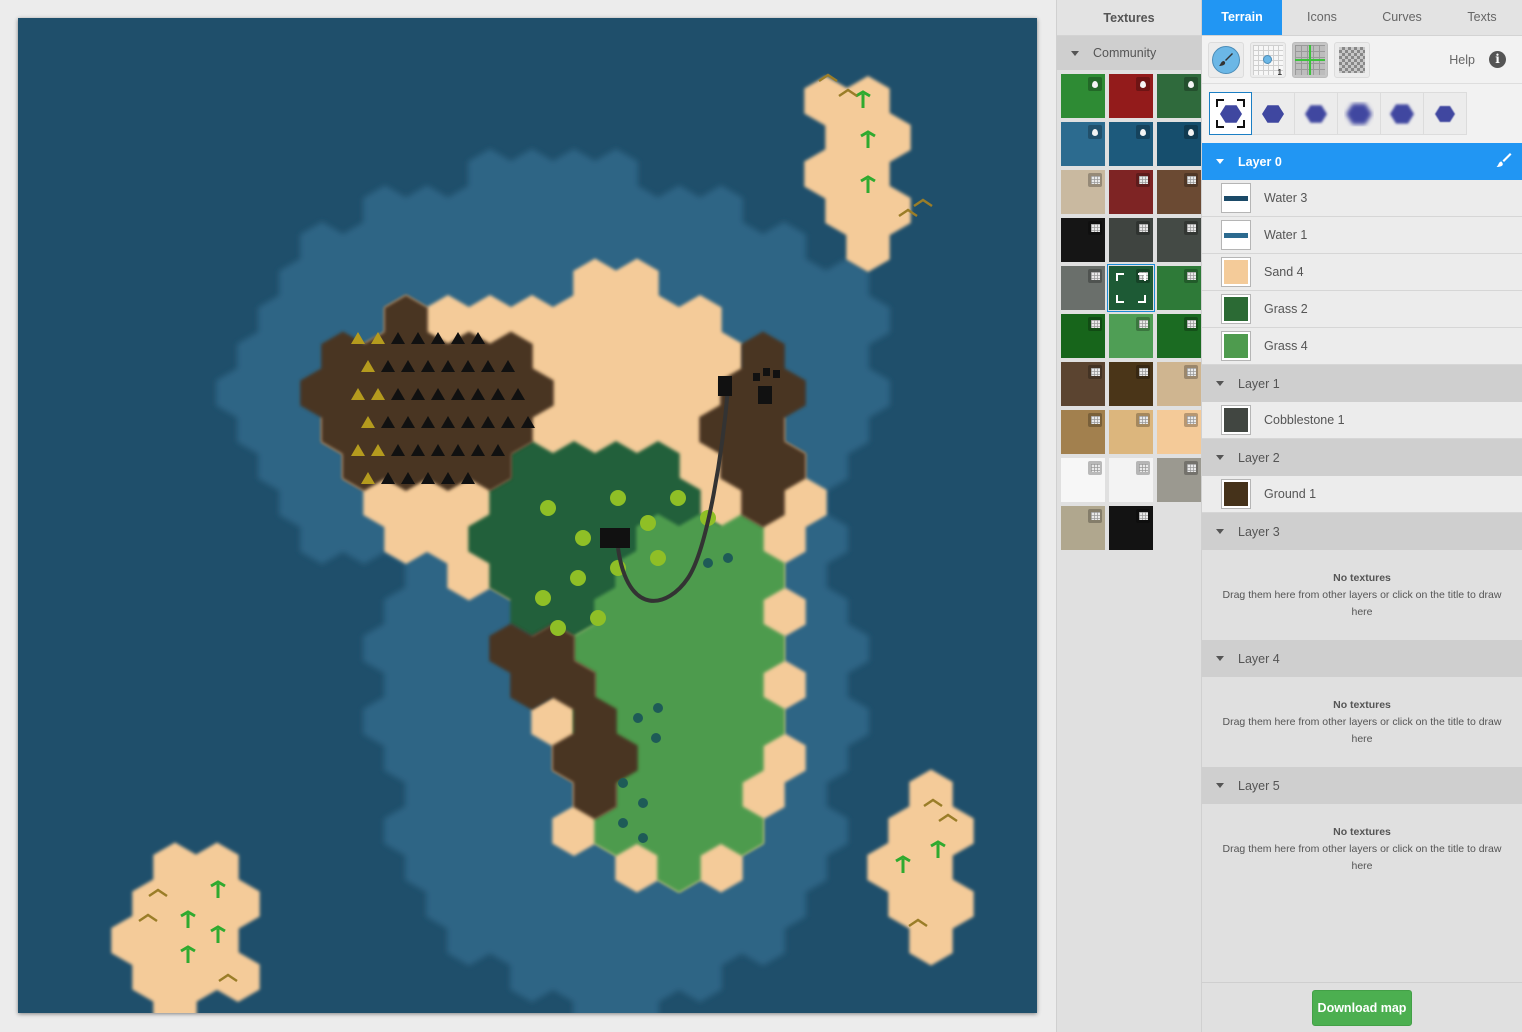 The width and height of the screenshot is (1522, 1032). Describe the element at coordinates (1362, 494) in the screenshot. I see `layer-texture-item: Ground 1` at that location.